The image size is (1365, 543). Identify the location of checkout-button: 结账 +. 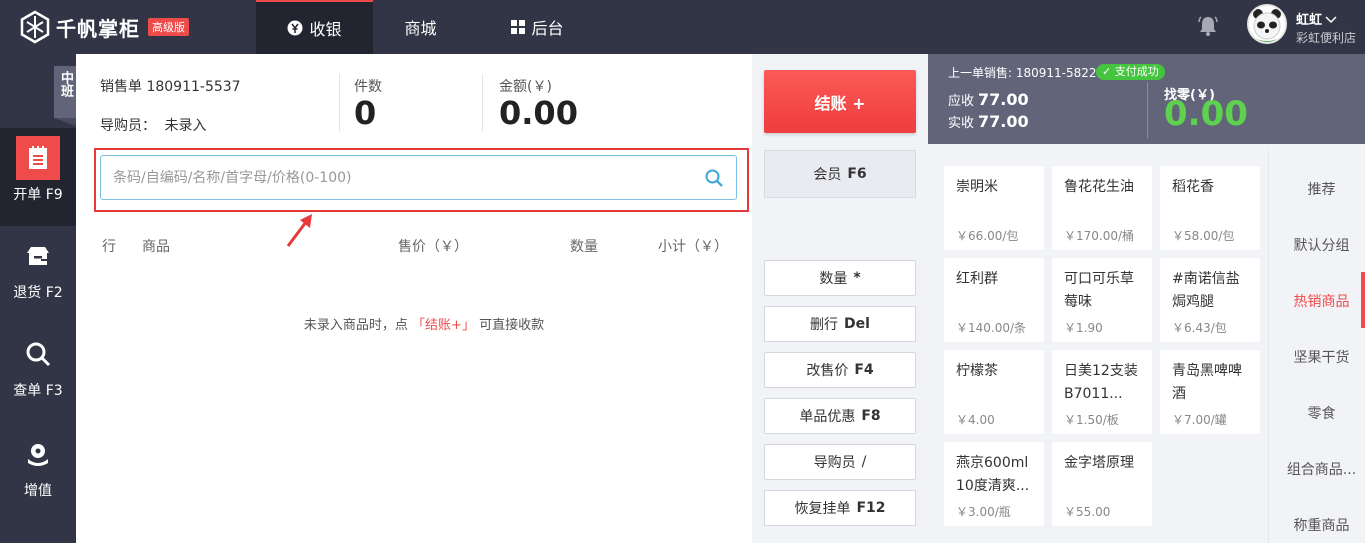
(840, 101).